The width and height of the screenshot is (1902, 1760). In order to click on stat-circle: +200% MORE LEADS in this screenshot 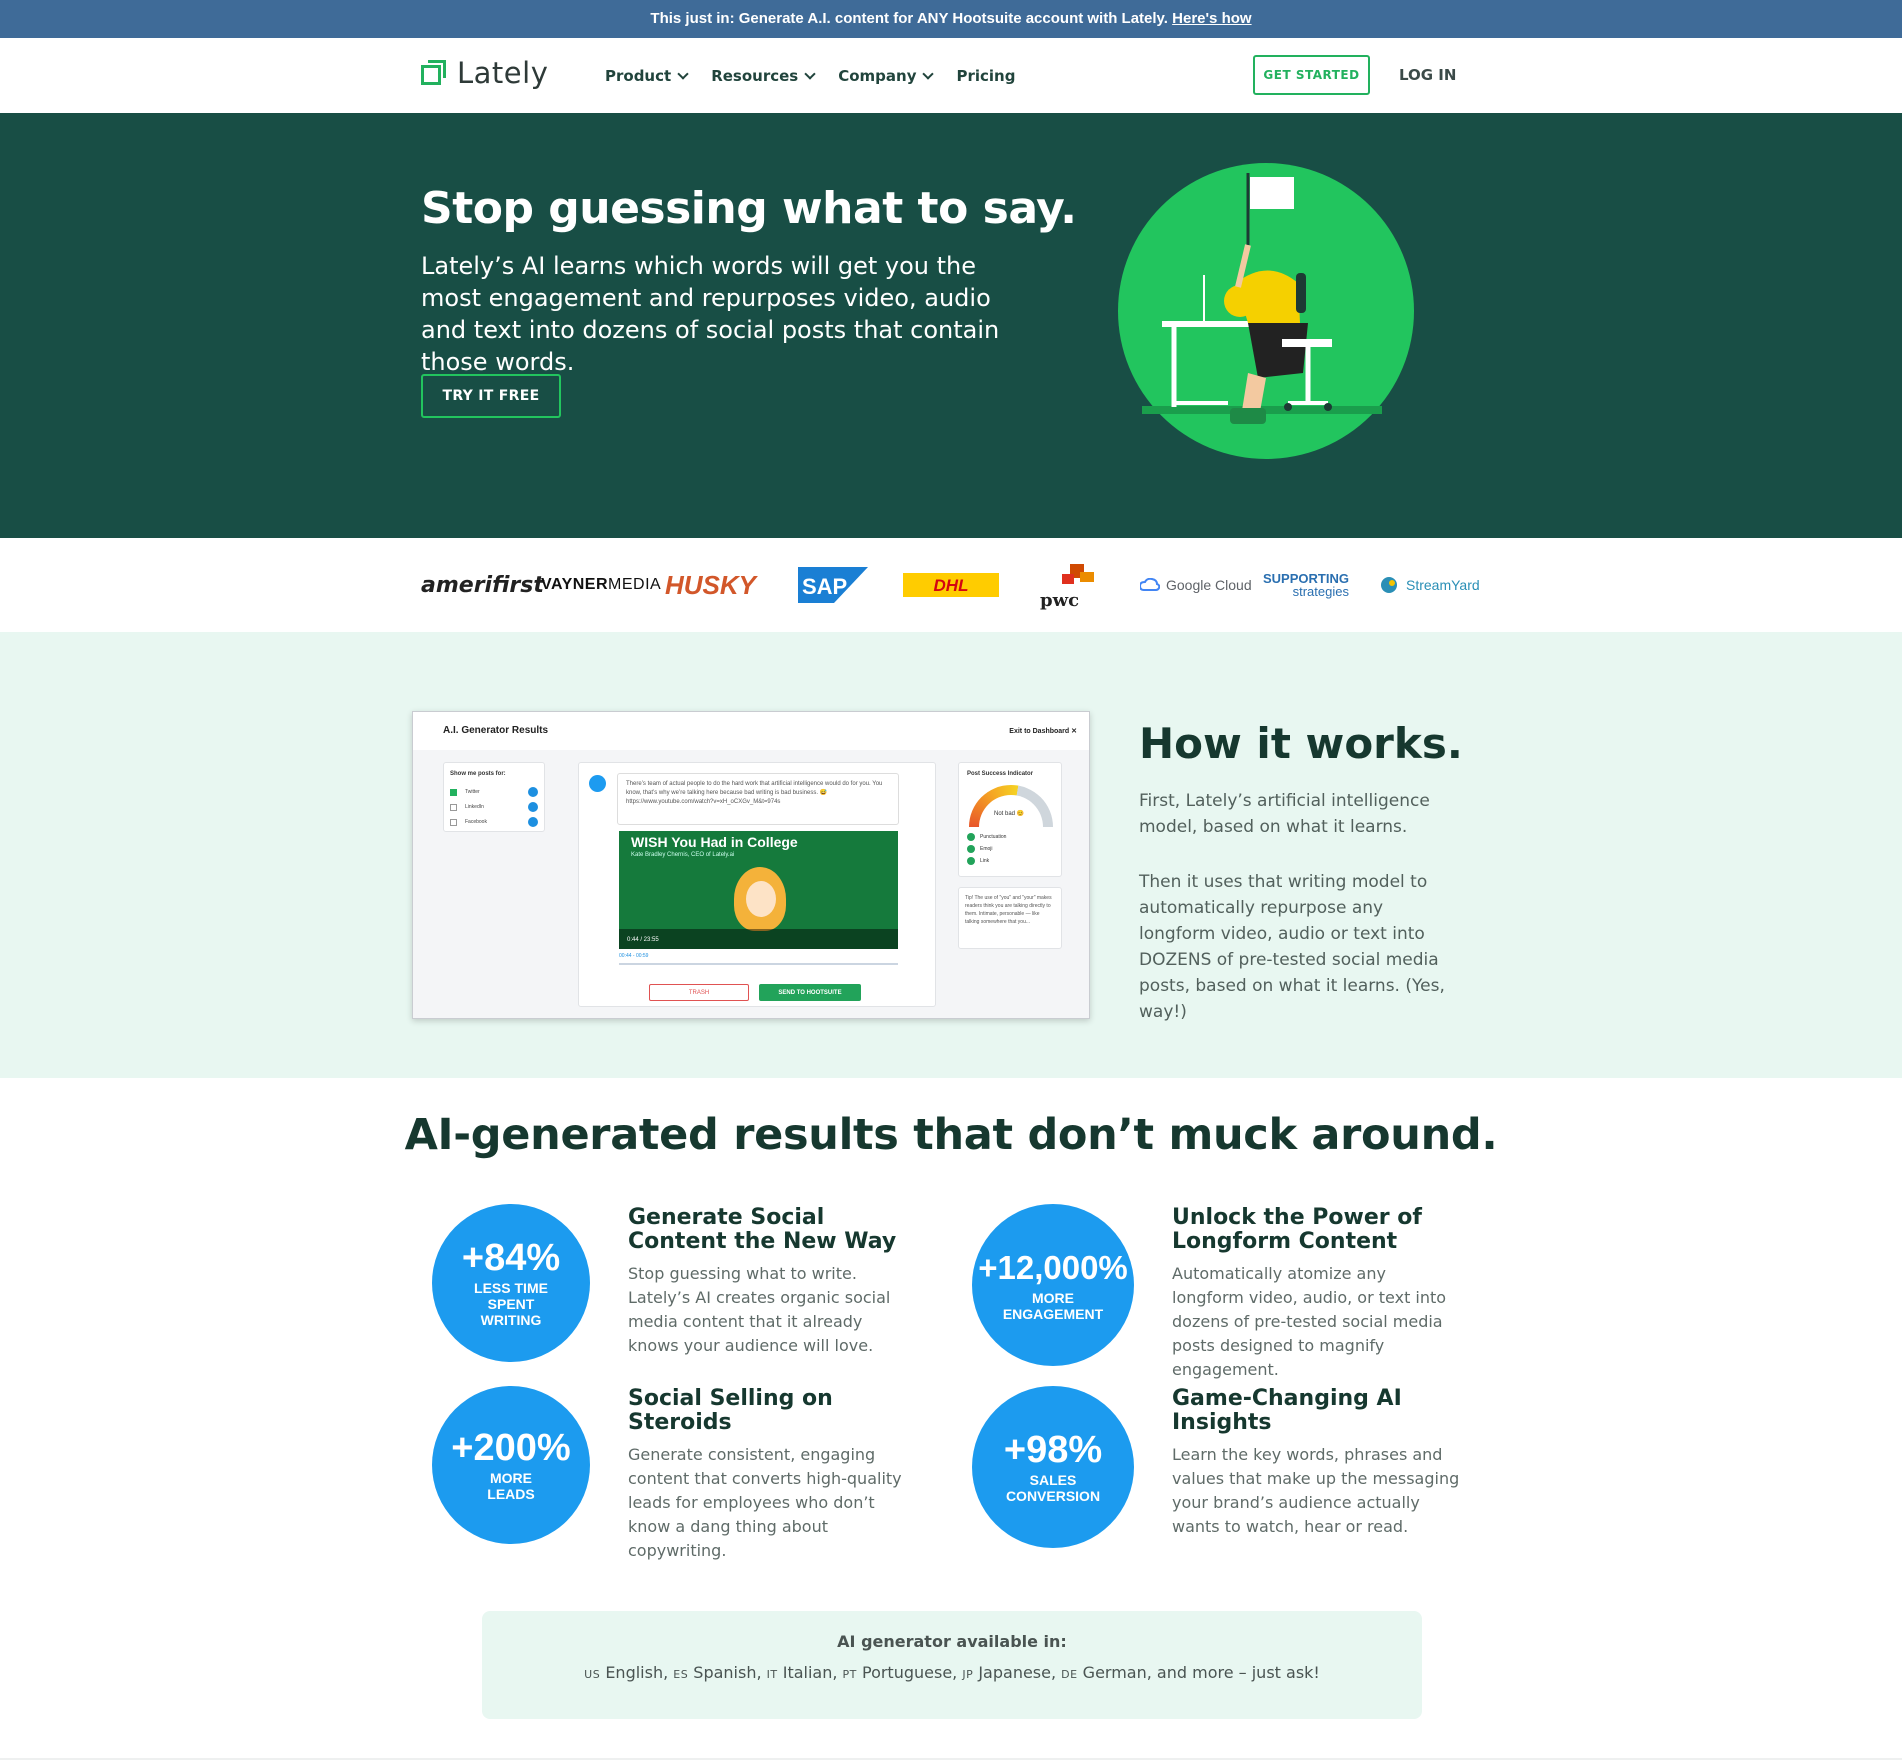, I will do `click(511, 1465)`.